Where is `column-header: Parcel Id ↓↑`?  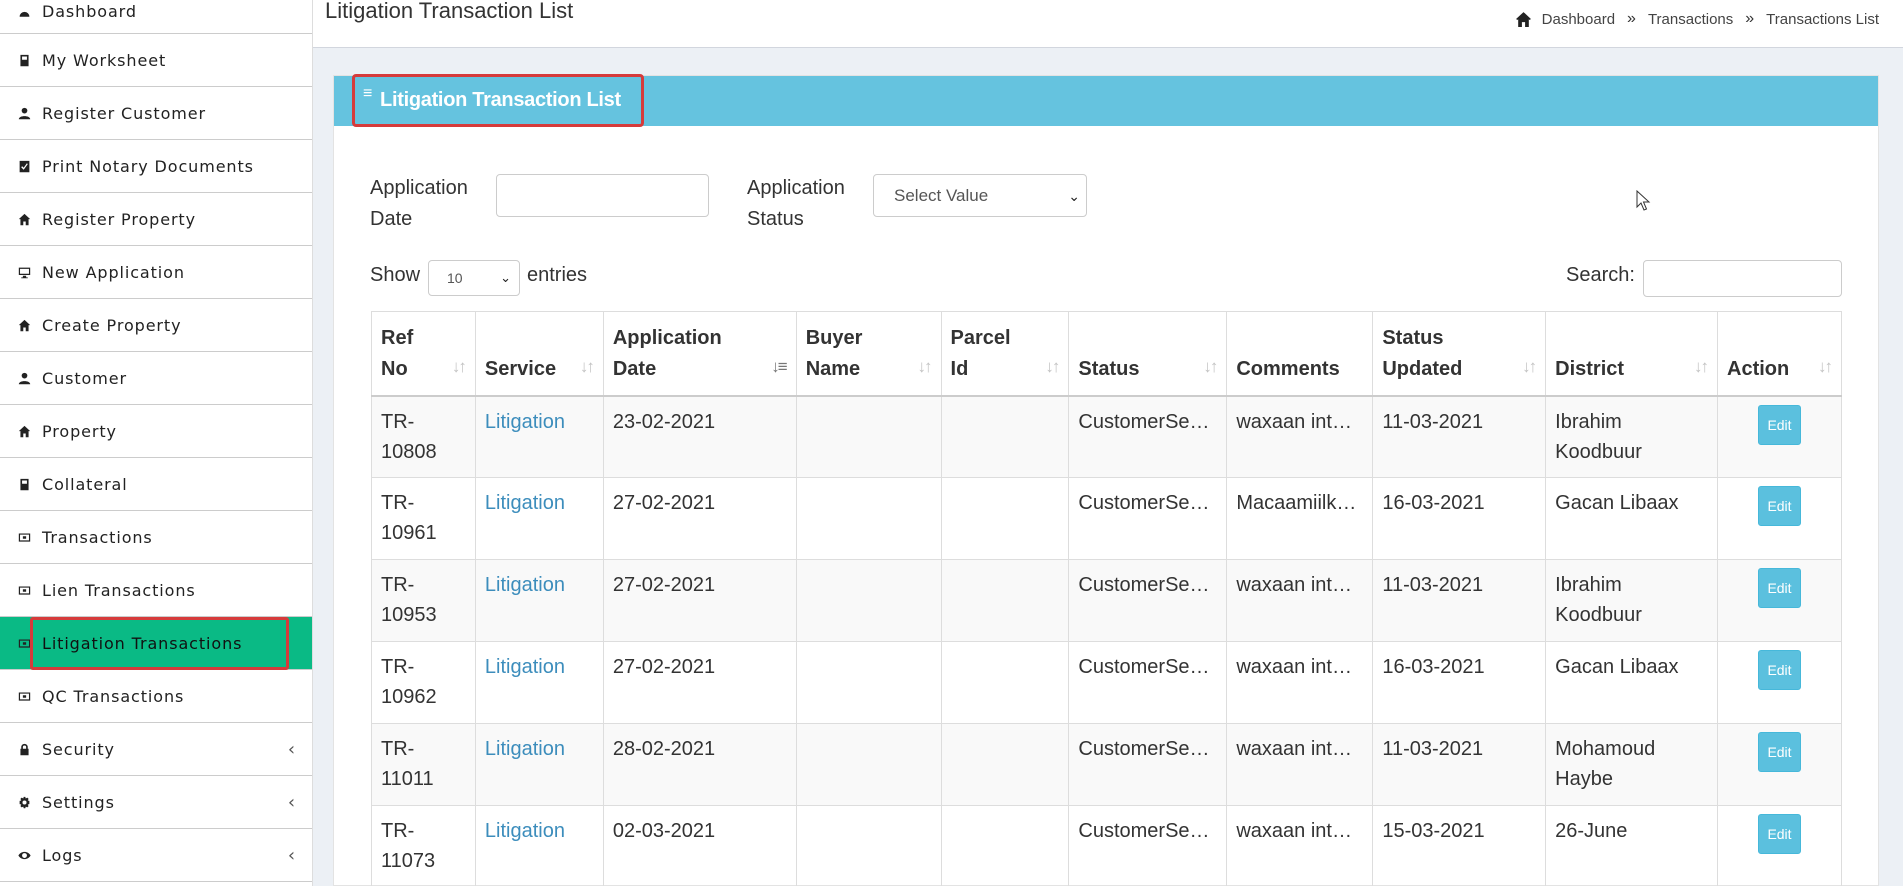 column-header: Parcel Id ↓↑ is located at coordinates (1005, 353).